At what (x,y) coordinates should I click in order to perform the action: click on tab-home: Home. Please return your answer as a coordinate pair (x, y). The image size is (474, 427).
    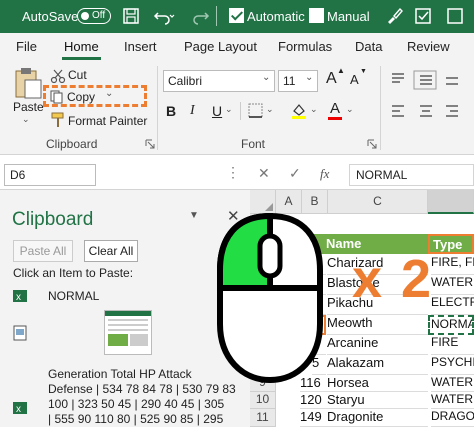
    Looking at the image, I should click on (81, 49).